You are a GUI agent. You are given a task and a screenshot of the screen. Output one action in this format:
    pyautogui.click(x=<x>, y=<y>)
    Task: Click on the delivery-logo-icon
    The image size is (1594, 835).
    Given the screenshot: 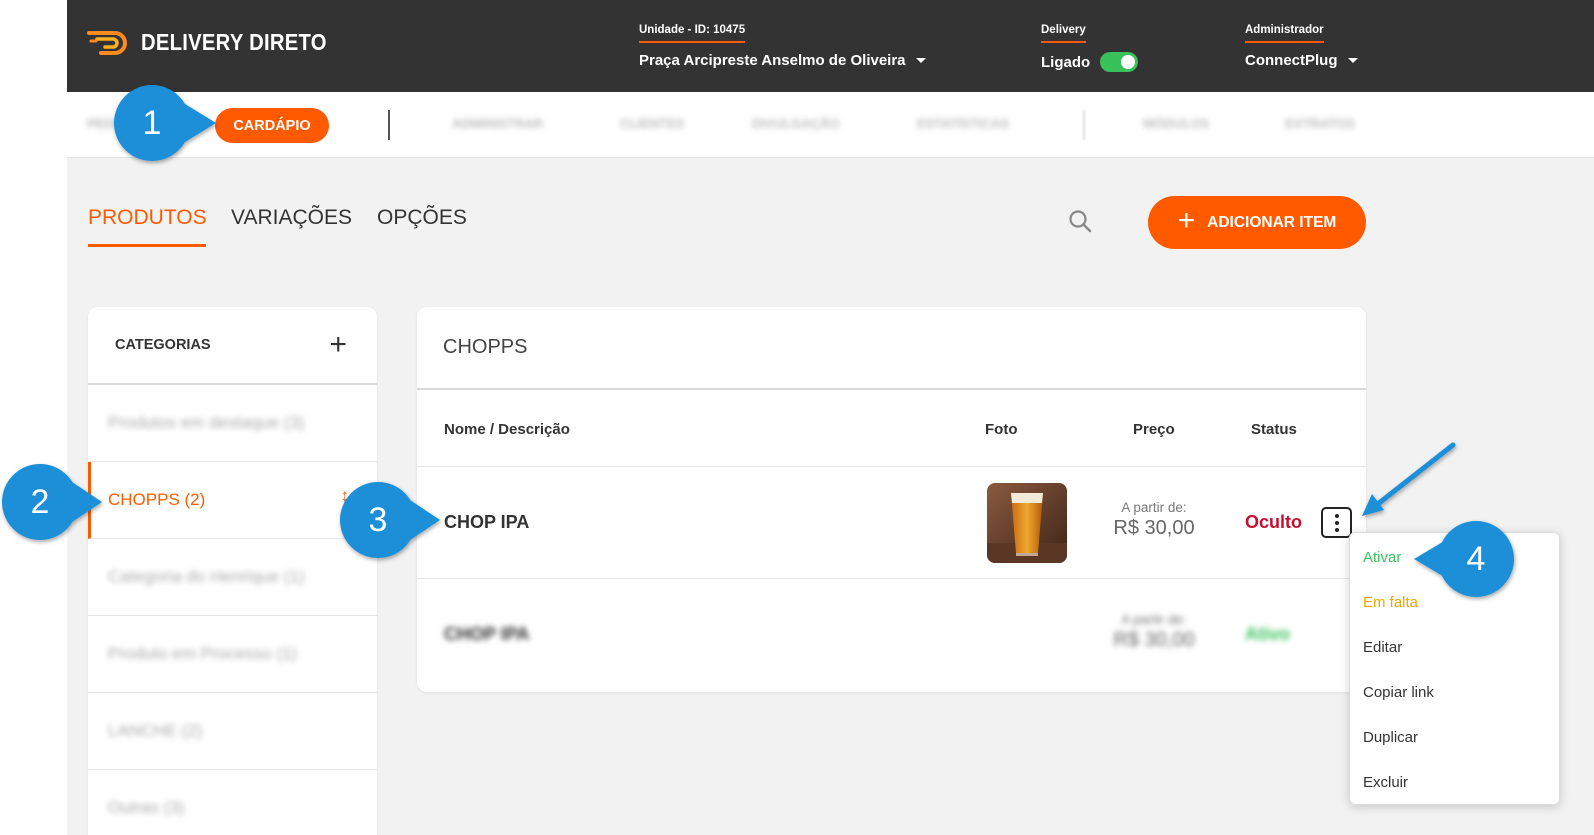 What is the action you would take?
    pyautogui.click(x=107, y=43)
    